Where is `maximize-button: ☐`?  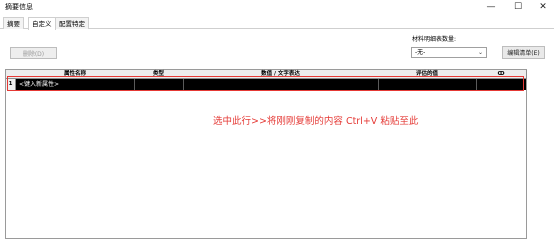 maximize-button: ☐ is located at coordinates (518, 6).